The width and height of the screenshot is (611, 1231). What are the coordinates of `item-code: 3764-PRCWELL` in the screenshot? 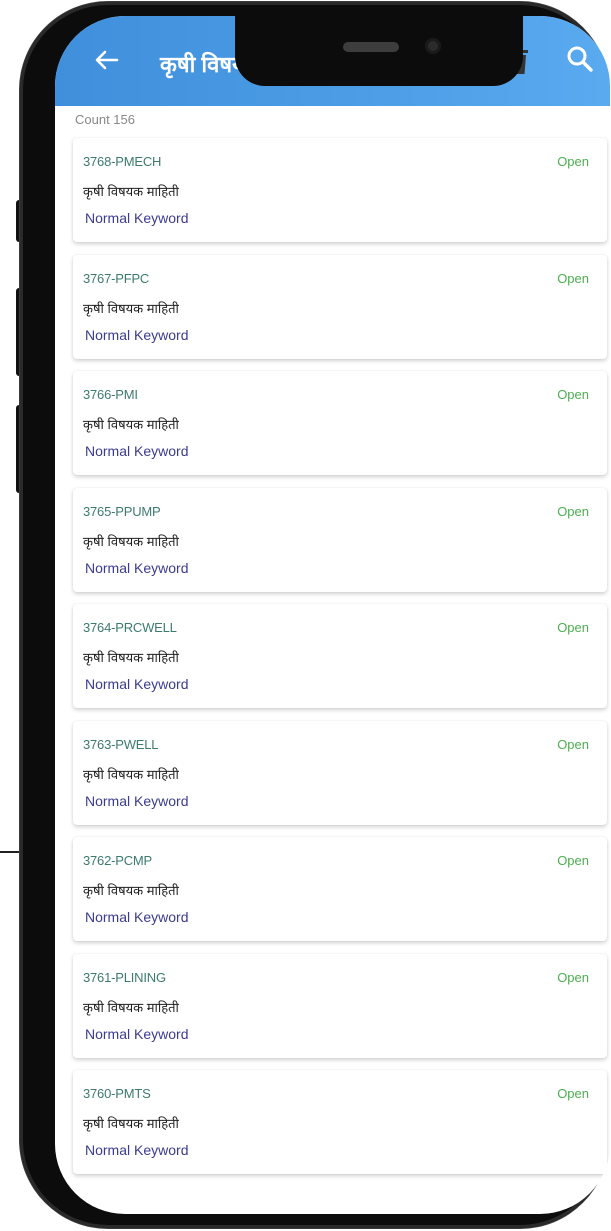 It's located at (130, 627).